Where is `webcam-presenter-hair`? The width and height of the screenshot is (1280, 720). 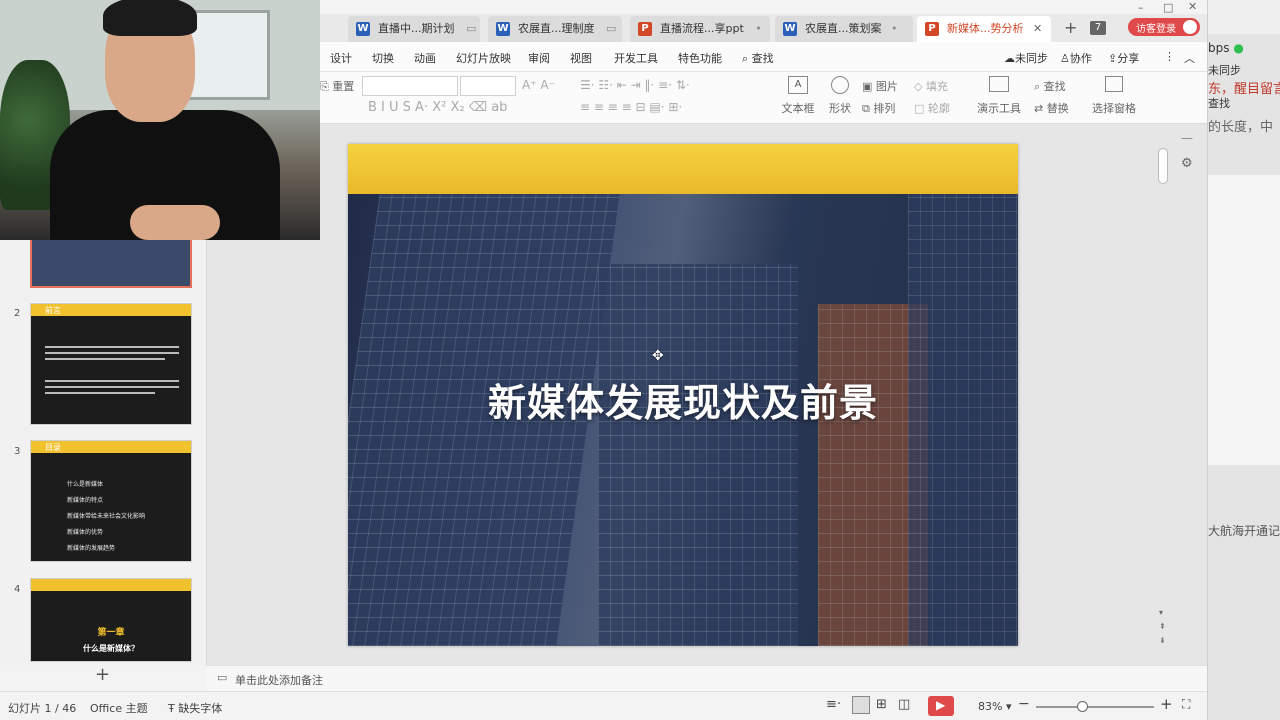 webcam-presenter-hair is located at coordinates (150, 18).